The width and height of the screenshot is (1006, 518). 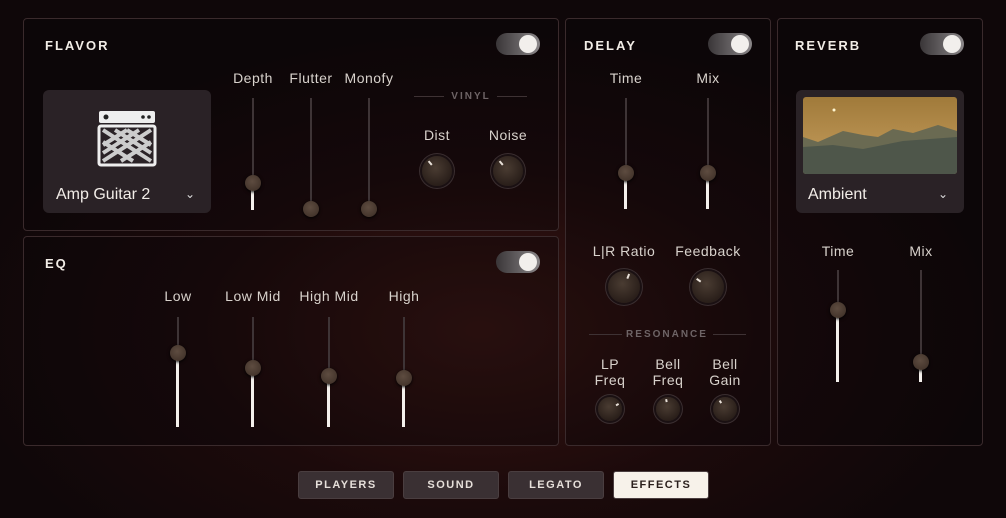 What do you see at coordinates (661, 485) in the screenshot?
I see `tab-effects: EFFECTS` at bounding box center [661, 485].